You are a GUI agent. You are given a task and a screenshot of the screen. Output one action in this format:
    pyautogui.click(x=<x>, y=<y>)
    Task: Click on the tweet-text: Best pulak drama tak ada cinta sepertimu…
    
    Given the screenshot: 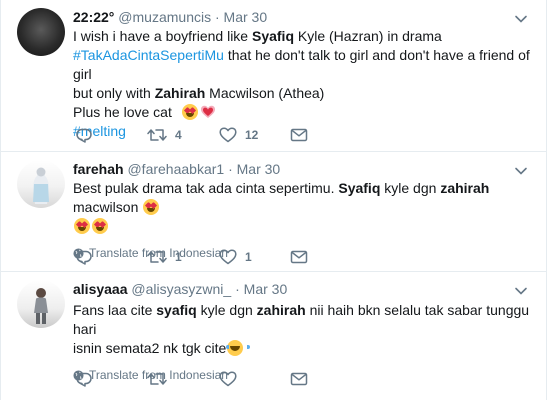 What is the action you would take?
    pyautogui.click(x=301, y=207)
    